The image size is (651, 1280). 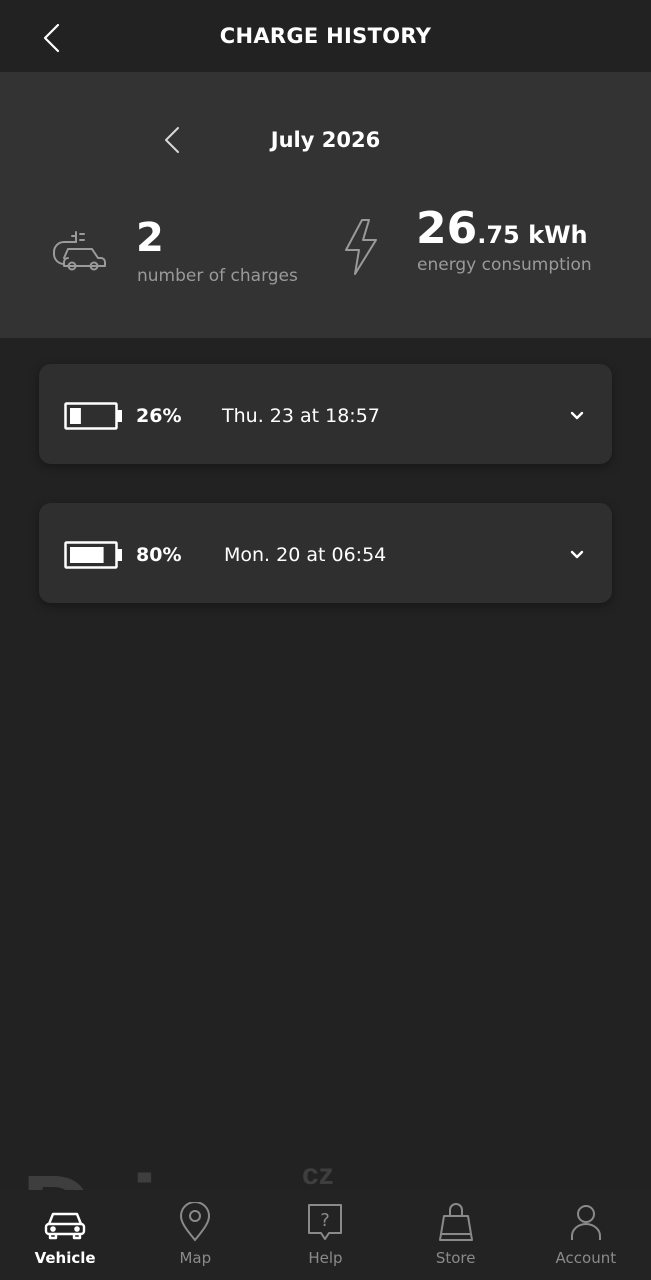 What do you see at coordinates (159, 555) in the screenshot?
I see `charge-percent: 80%` at bounding box center [159, 555].